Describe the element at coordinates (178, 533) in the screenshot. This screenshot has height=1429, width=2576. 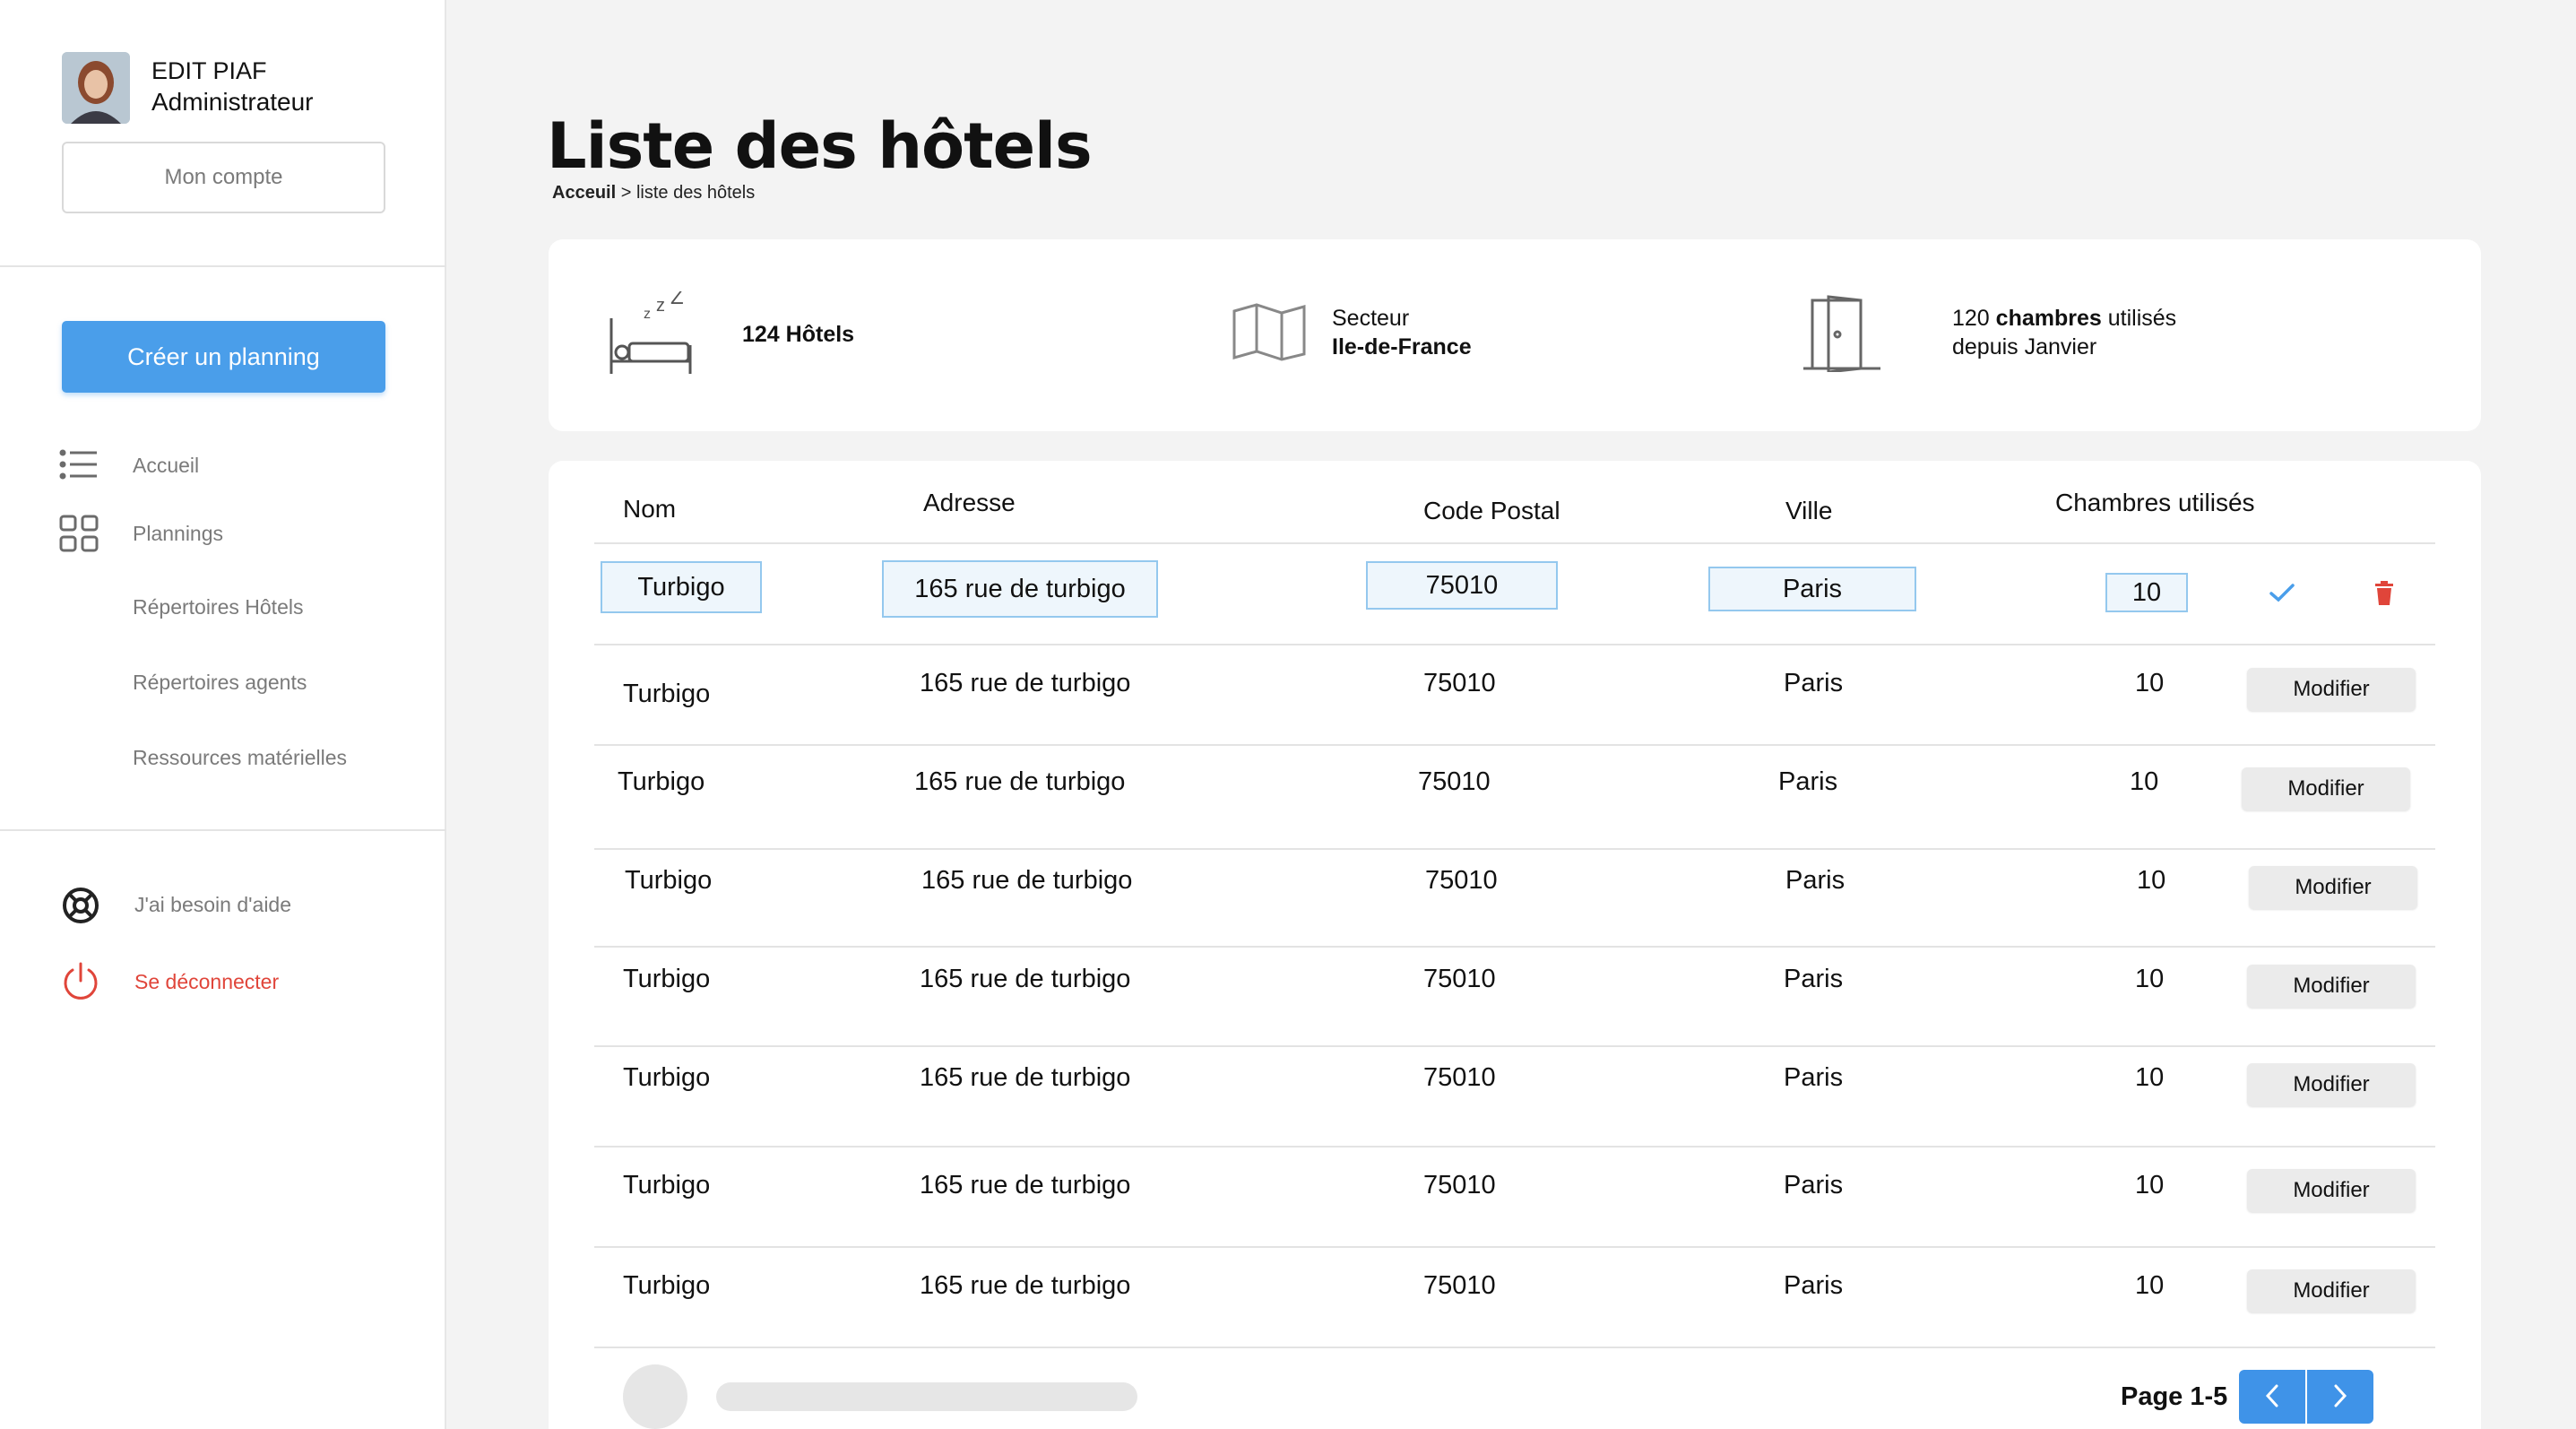
I see `sidebar-item-label: Plannings` at that location.